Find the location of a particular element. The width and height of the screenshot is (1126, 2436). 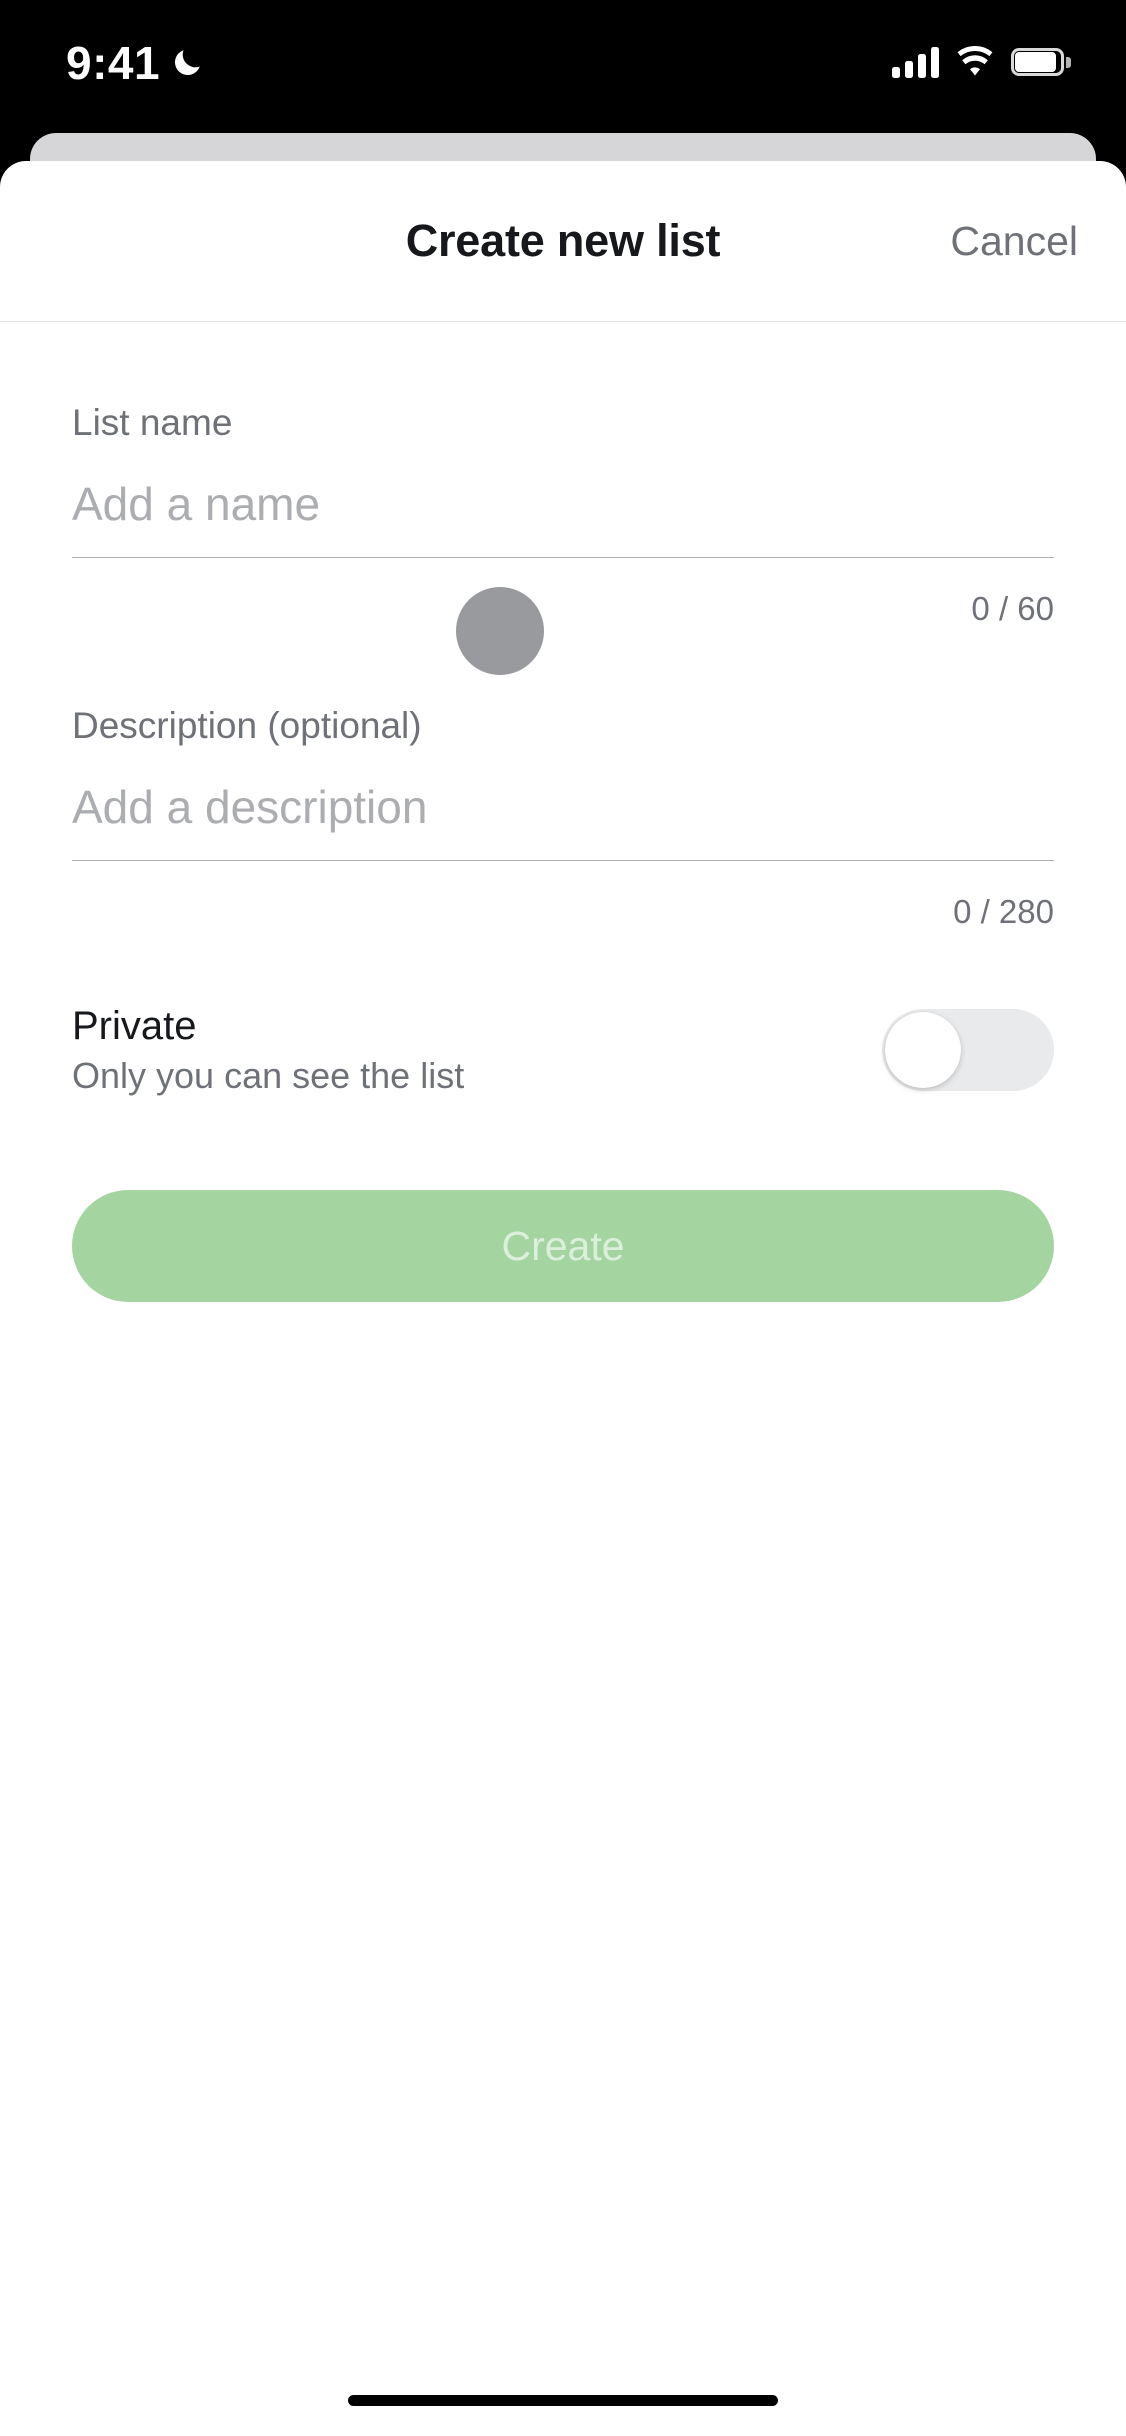

private-description: Only you can see the list is located at coordinates (268, 1075).